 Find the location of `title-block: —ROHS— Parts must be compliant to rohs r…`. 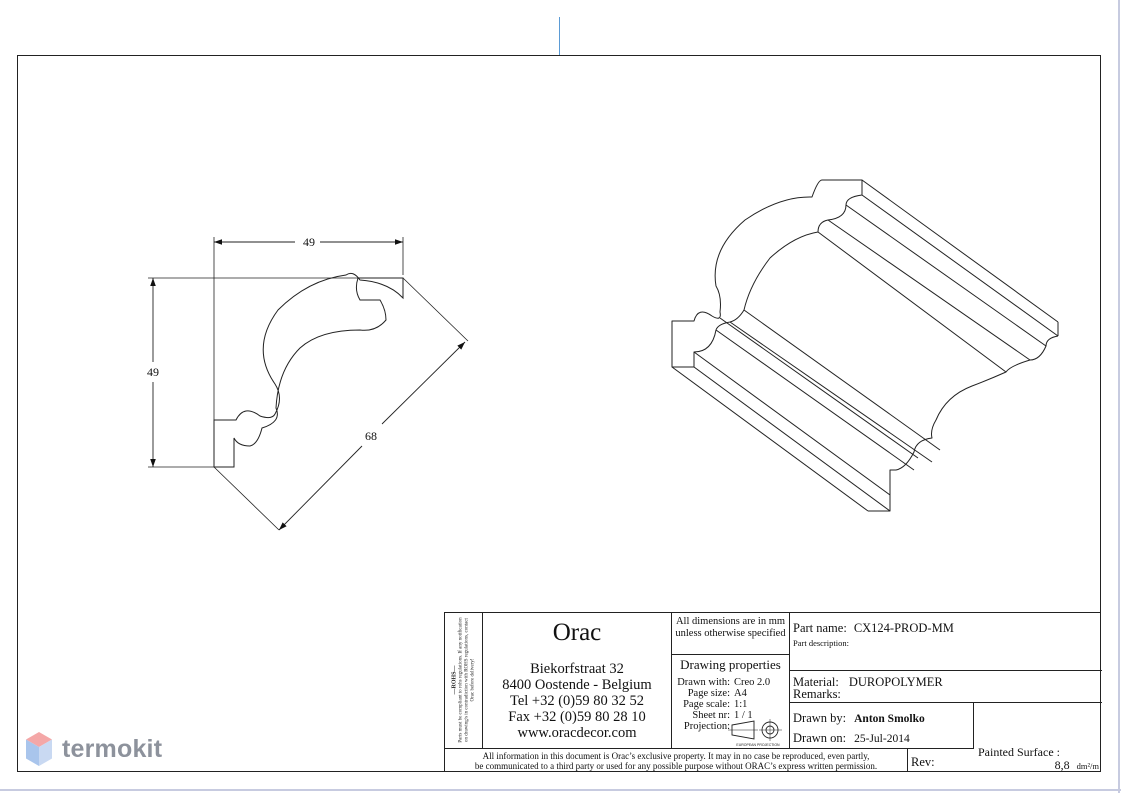

title-block: —ROHS— Parts must be compliant to rohs r… is located at coordinates (773, 692).